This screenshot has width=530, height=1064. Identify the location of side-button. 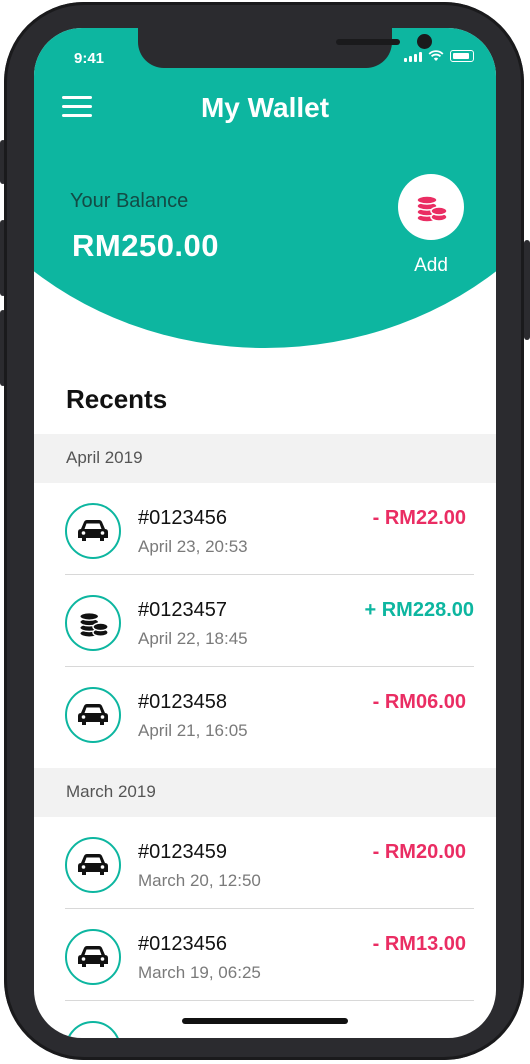
(527, 290).